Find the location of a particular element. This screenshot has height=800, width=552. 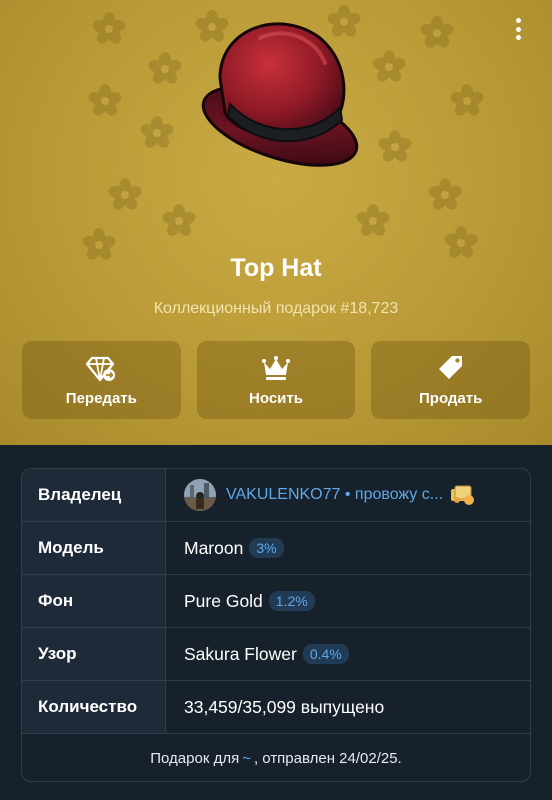

gift-transfer-icon is located at coordinates (101, 368).